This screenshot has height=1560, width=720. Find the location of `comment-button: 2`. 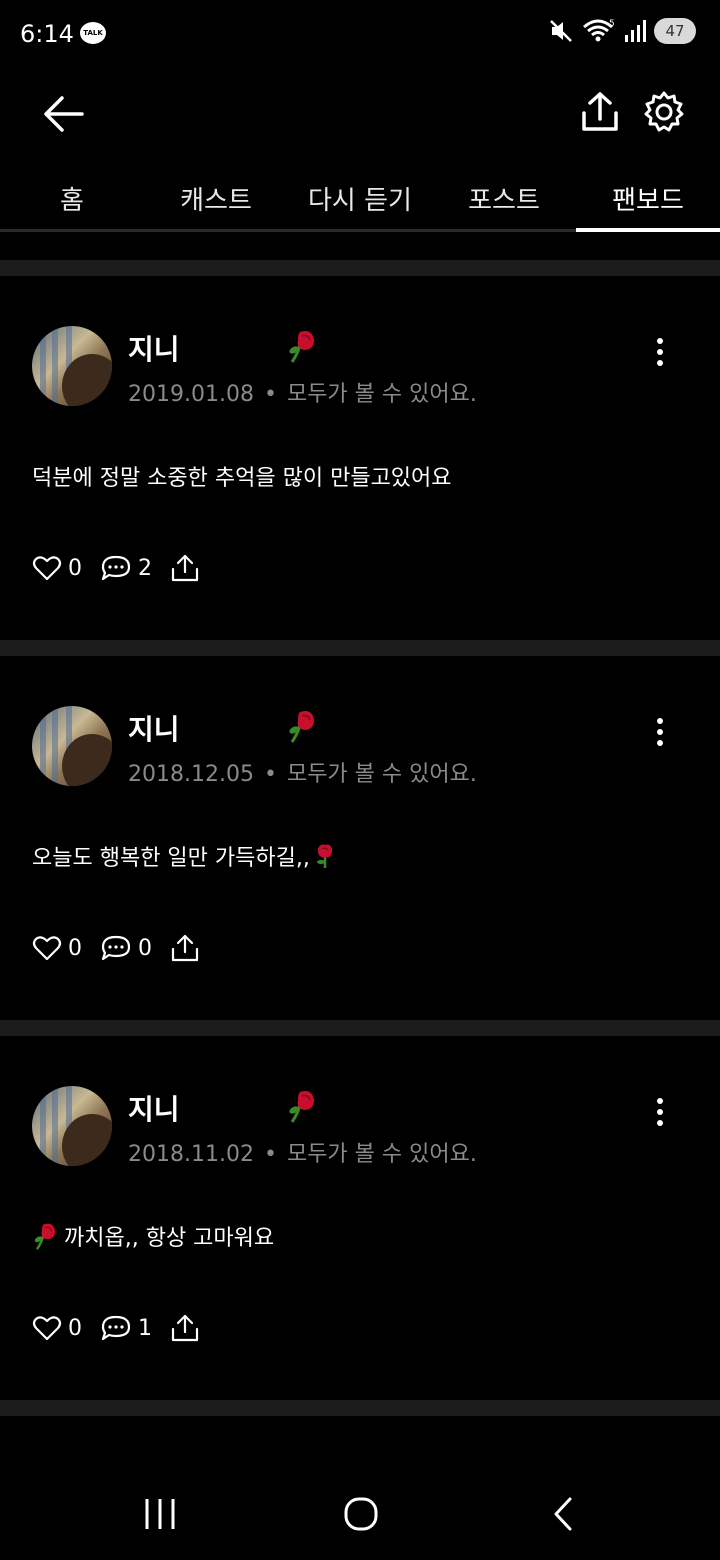

comment-button: 2 is located at coordinates (126, 568).